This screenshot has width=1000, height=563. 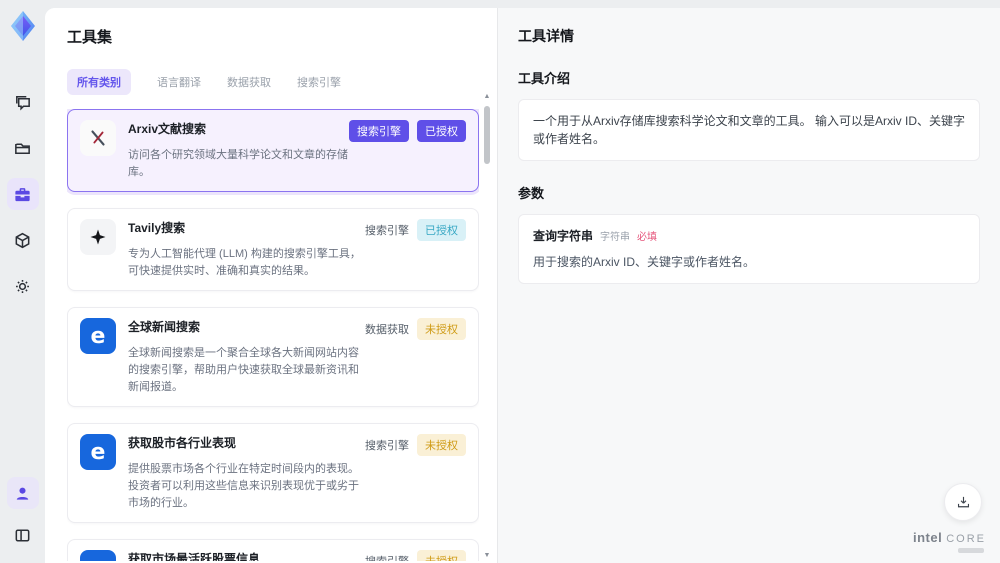 What do you see at coordinates (387, 330) in the screenshot?
I see `category-label: 数据获取` at bounding box center [387, 330].